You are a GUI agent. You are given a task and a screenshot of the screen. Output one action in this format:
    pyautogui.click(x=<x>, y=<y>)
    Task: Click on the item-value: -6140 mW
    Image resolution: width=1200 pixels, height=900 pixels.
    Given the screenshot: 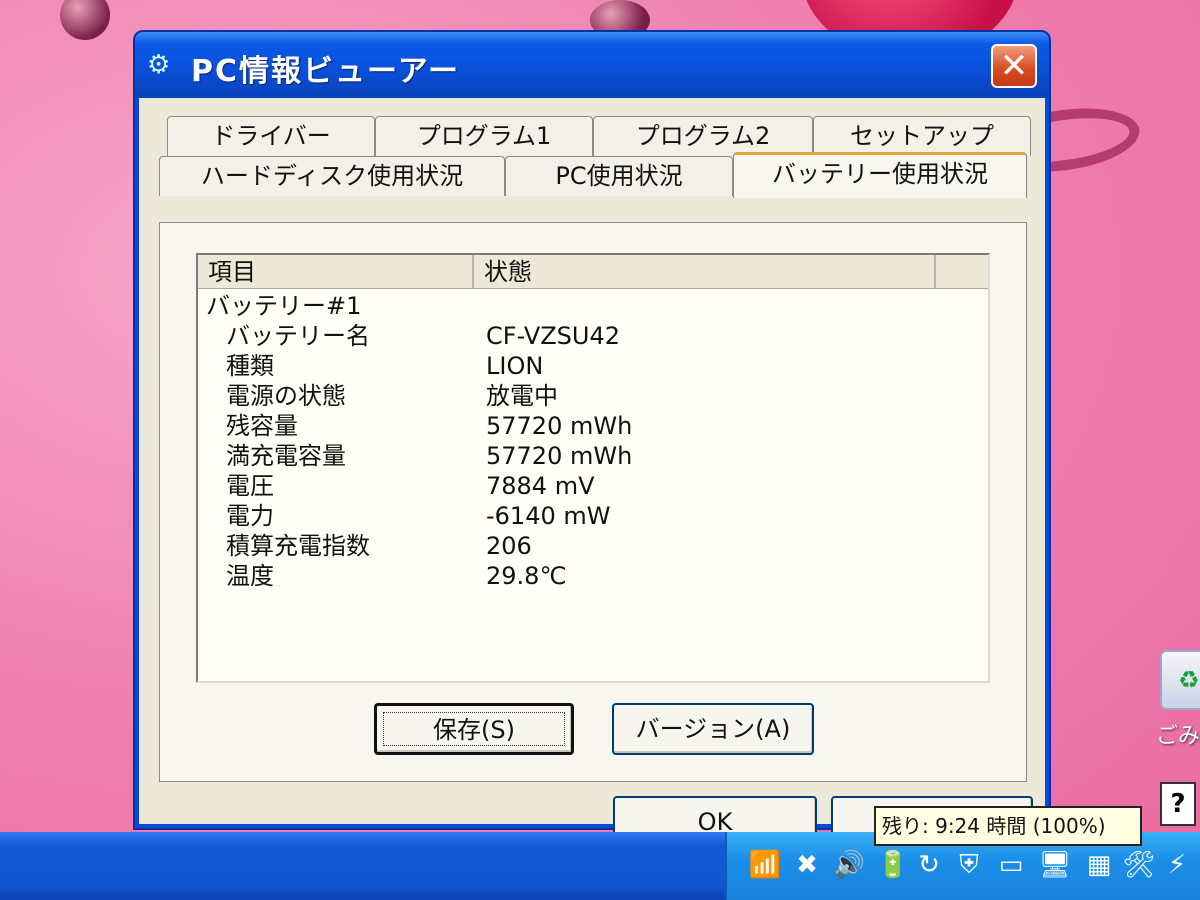 What is the action you would take?
    pyautogui.click(x=548, y=516)
    